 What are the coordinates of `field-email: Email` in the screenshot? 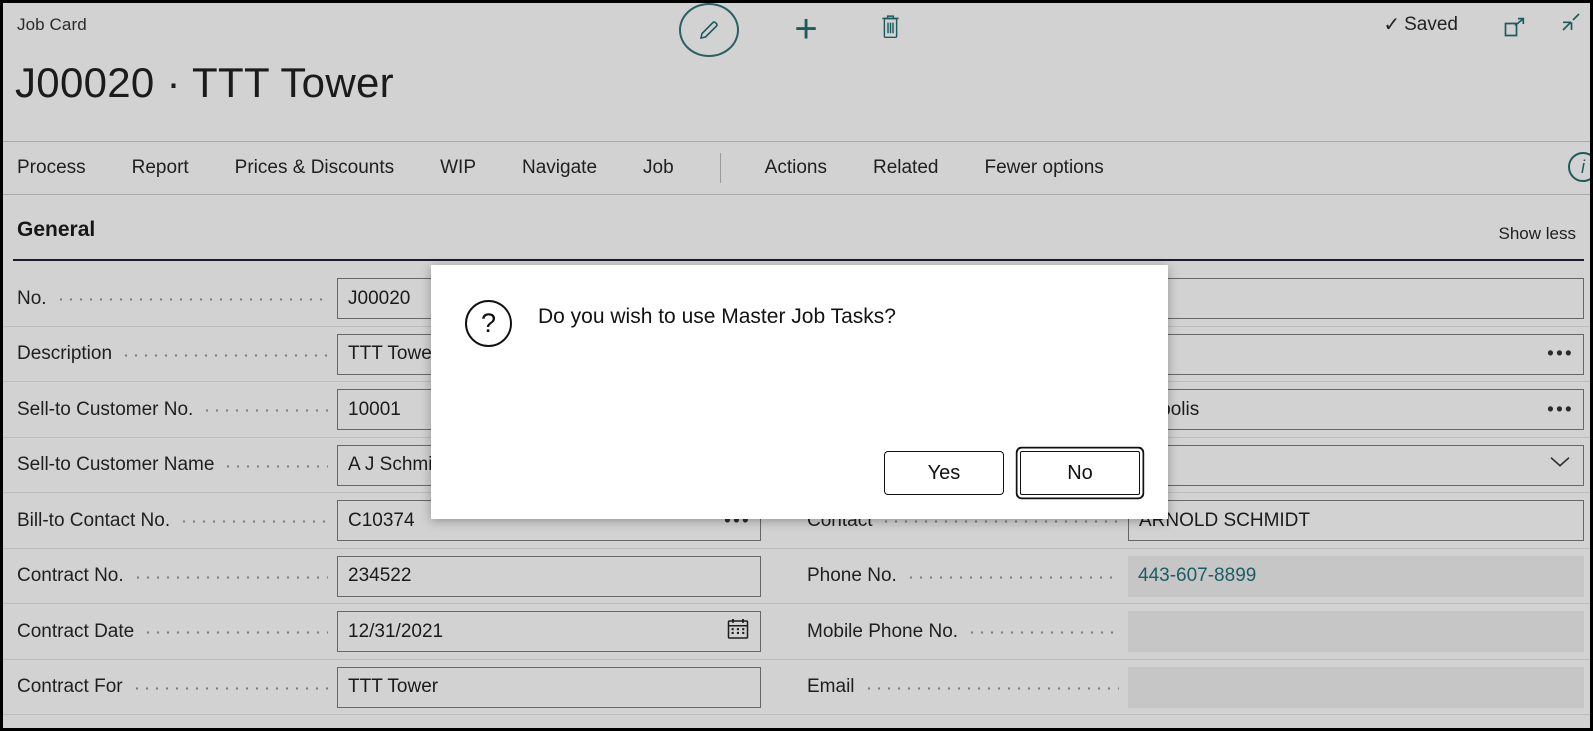 It's located at (1191, 688).